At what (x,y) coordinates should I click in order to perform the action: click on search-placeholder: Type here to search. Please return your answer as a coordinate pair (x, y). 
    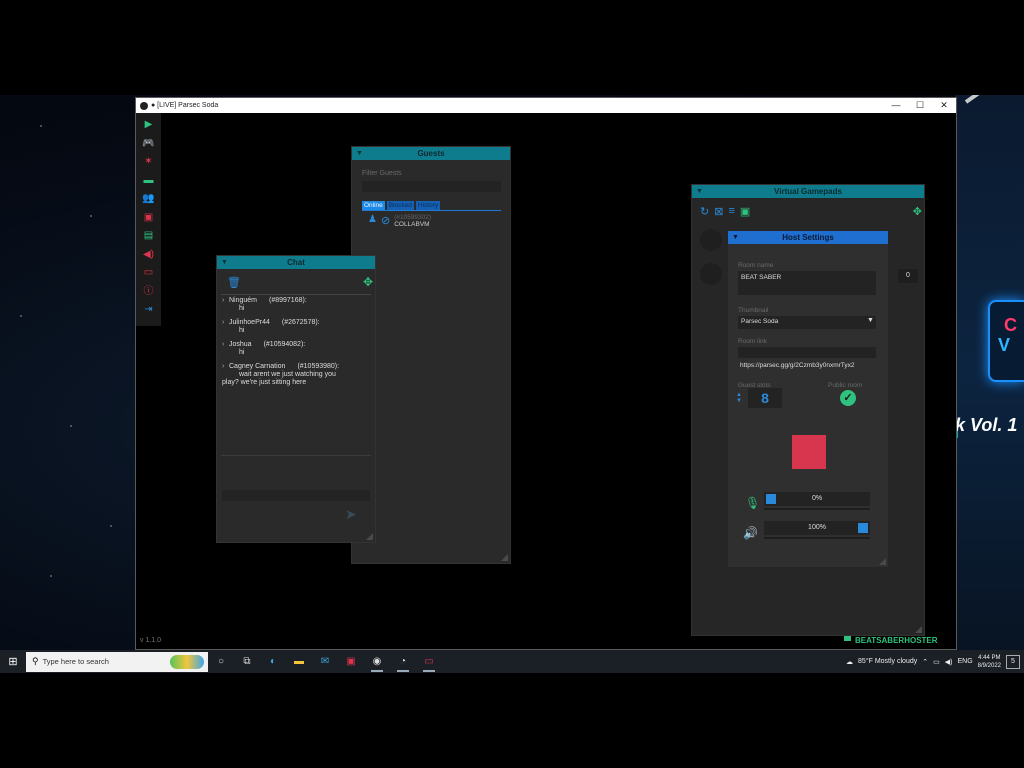
    Looking at the image, I should click on (75, 661).